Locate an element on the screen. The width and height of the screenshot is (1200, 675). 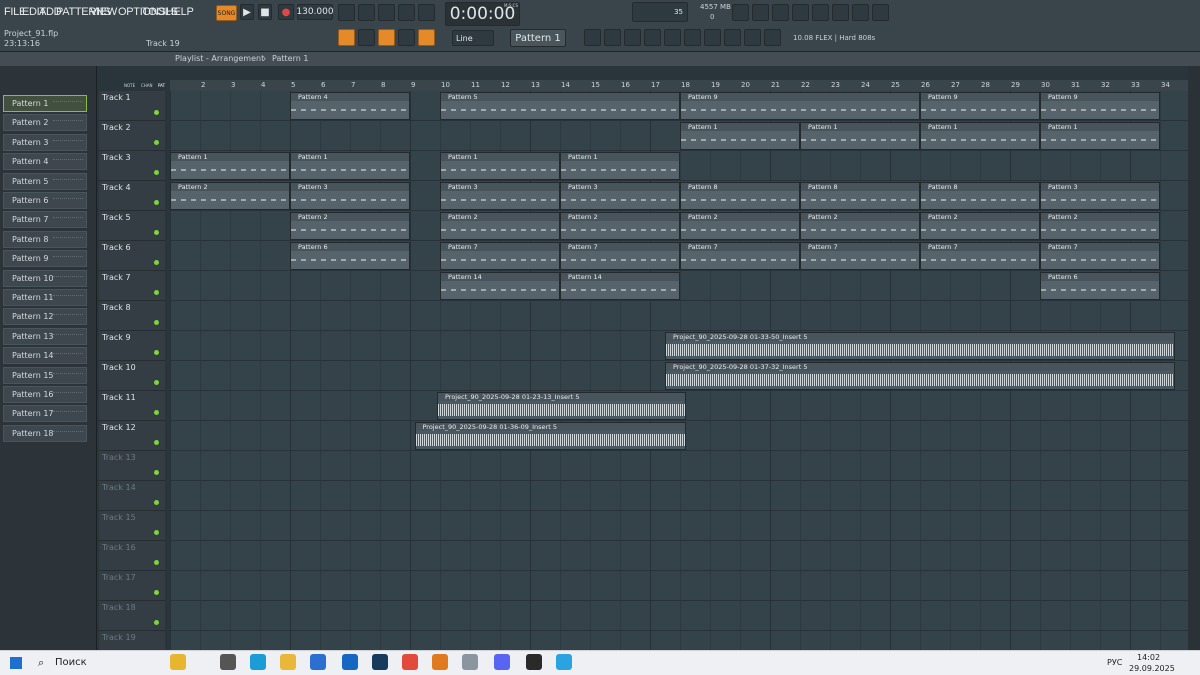
track-header: Track 7 is located at coordinates (132, 286).